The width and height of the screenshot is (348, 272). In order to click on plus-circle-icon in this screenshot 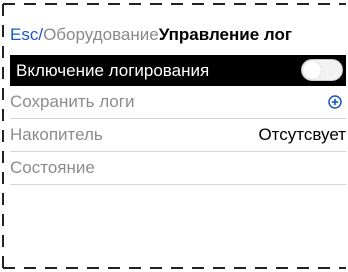, I will do `click(335, 102)`.